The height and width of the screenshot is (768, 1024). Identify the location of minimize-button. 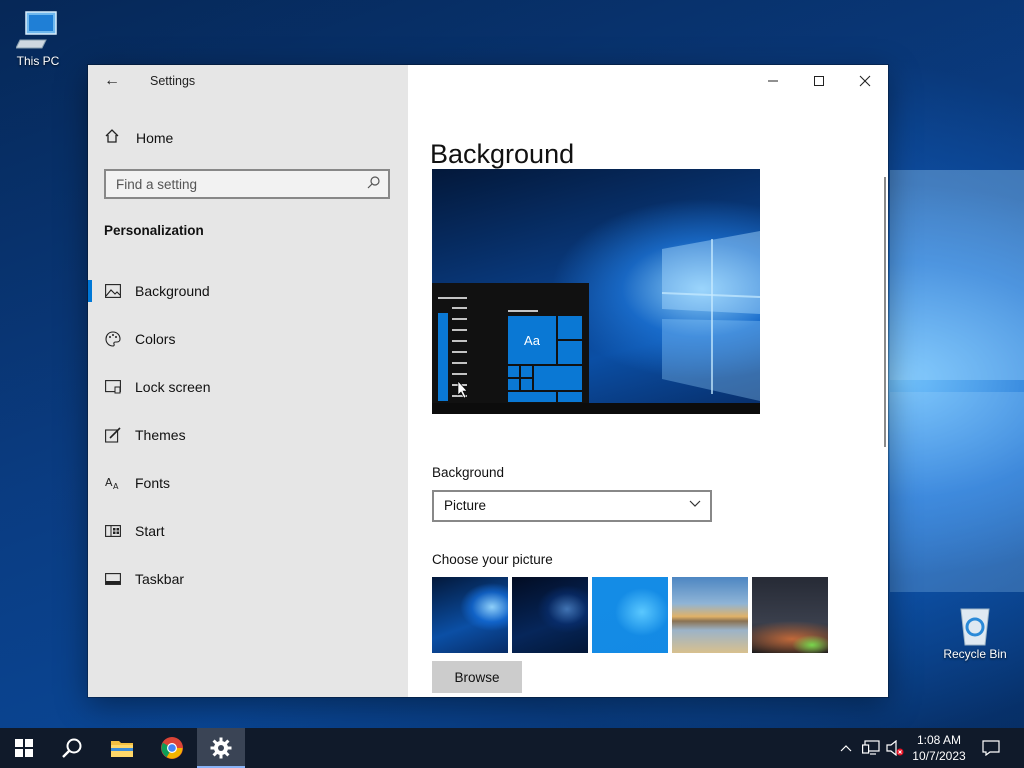
(773, 81).